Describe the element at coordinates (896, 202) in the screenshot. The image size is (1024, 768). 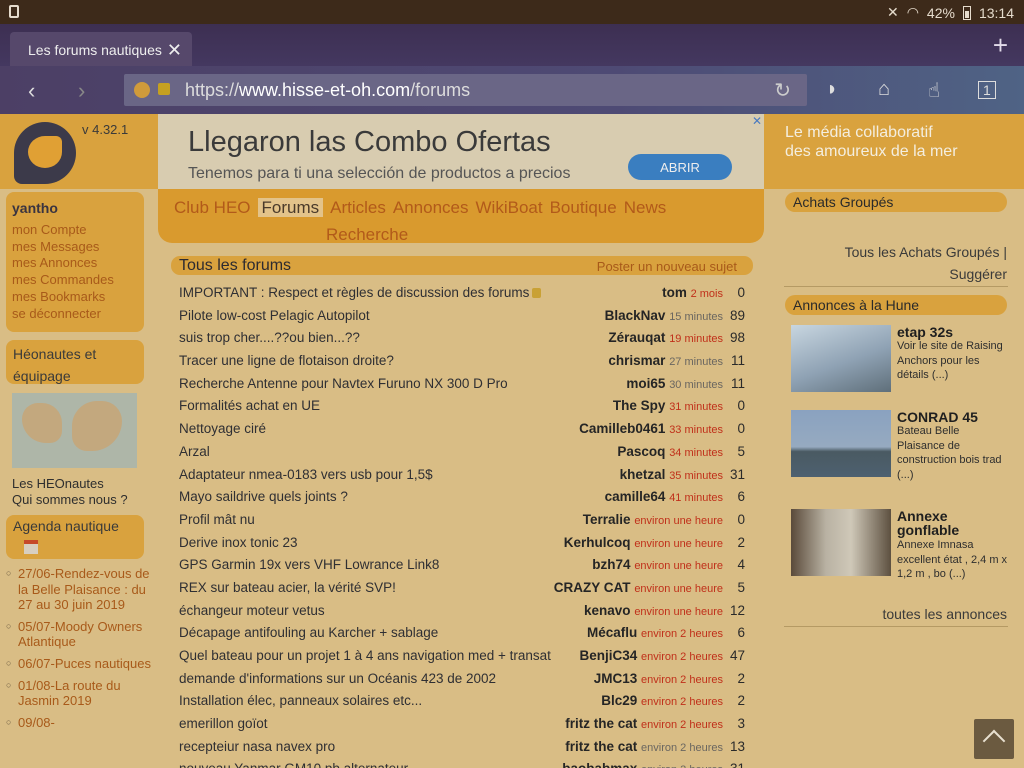
I see `group-buys-header: Achats Groupés` at that location.